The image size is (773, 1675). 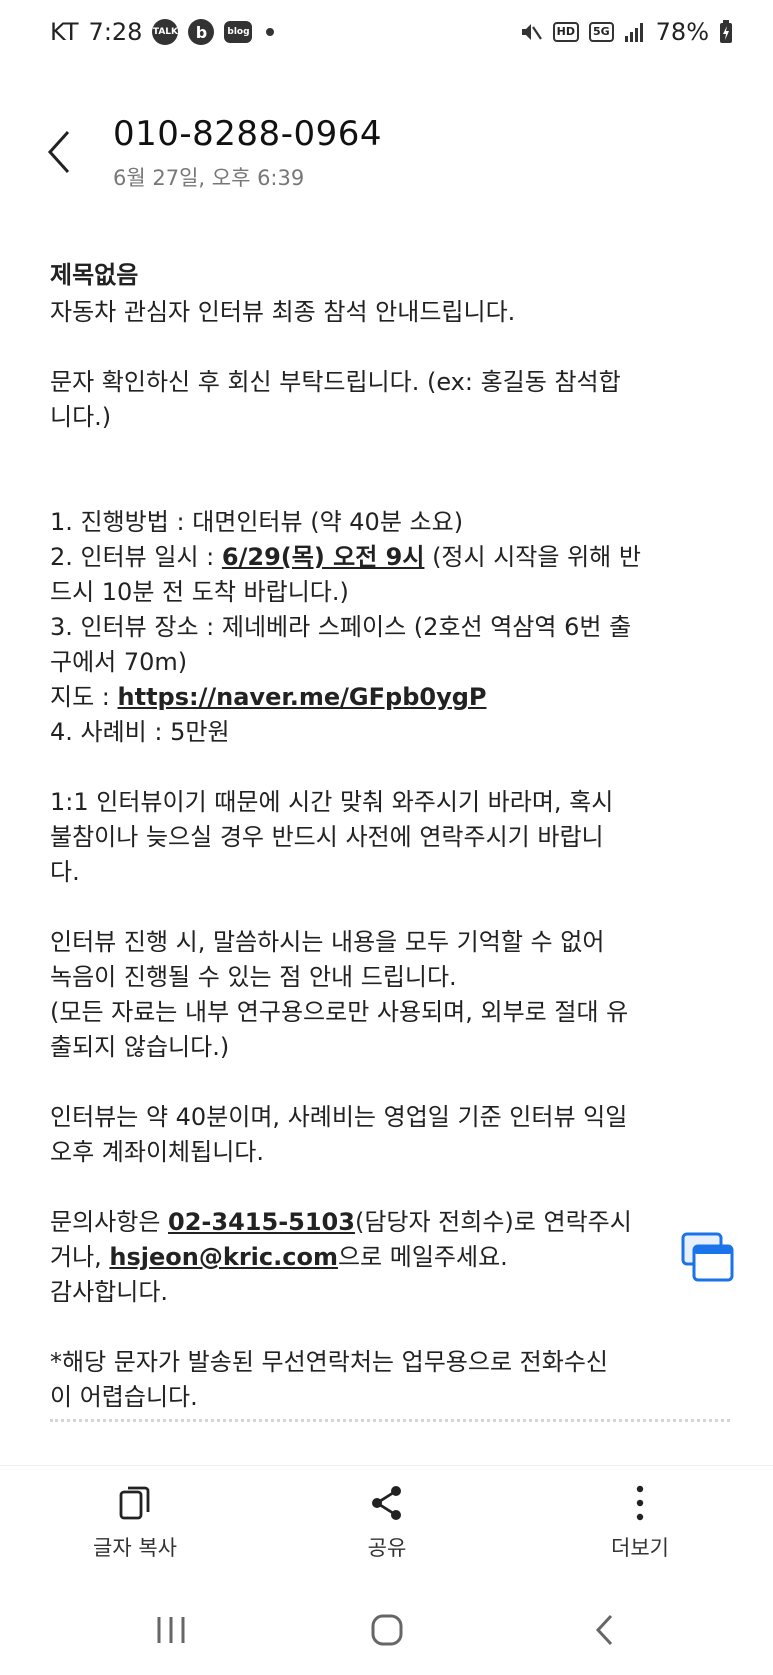 What do you see at coordinates (199, 592) in the screenshot?
I see `message-line: 드시 10분 전 도착 바랍니다.)` at bounding box center [199, 592].